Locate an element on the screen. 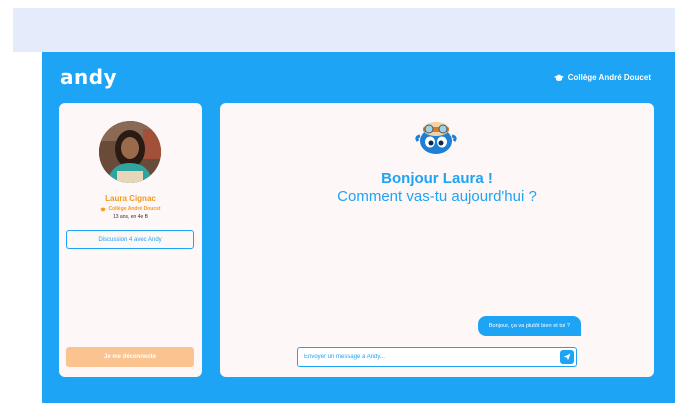 This screenshot has width=675, height=403. logout-button: Je me déconnecte is located at coordinates (130, 357).